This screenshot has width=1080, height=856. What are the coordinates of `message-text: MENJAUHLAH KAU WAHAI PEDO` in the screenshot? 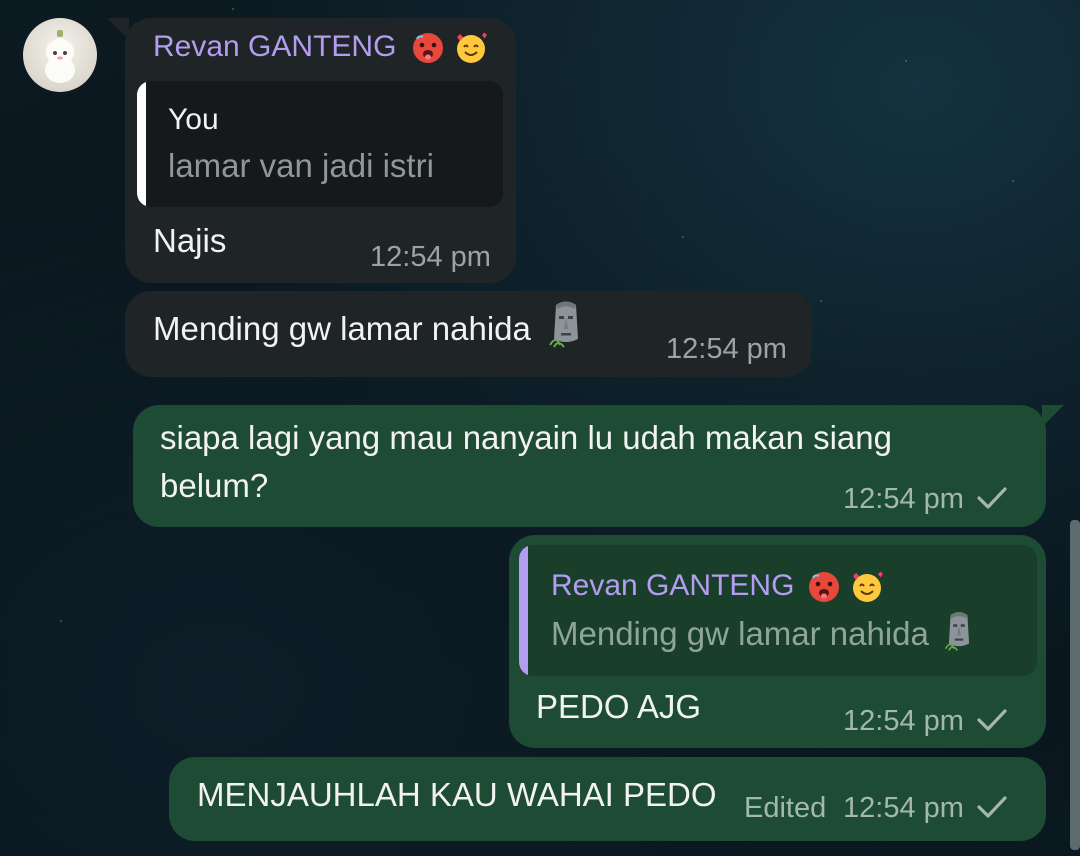 It's located at (457, 794).